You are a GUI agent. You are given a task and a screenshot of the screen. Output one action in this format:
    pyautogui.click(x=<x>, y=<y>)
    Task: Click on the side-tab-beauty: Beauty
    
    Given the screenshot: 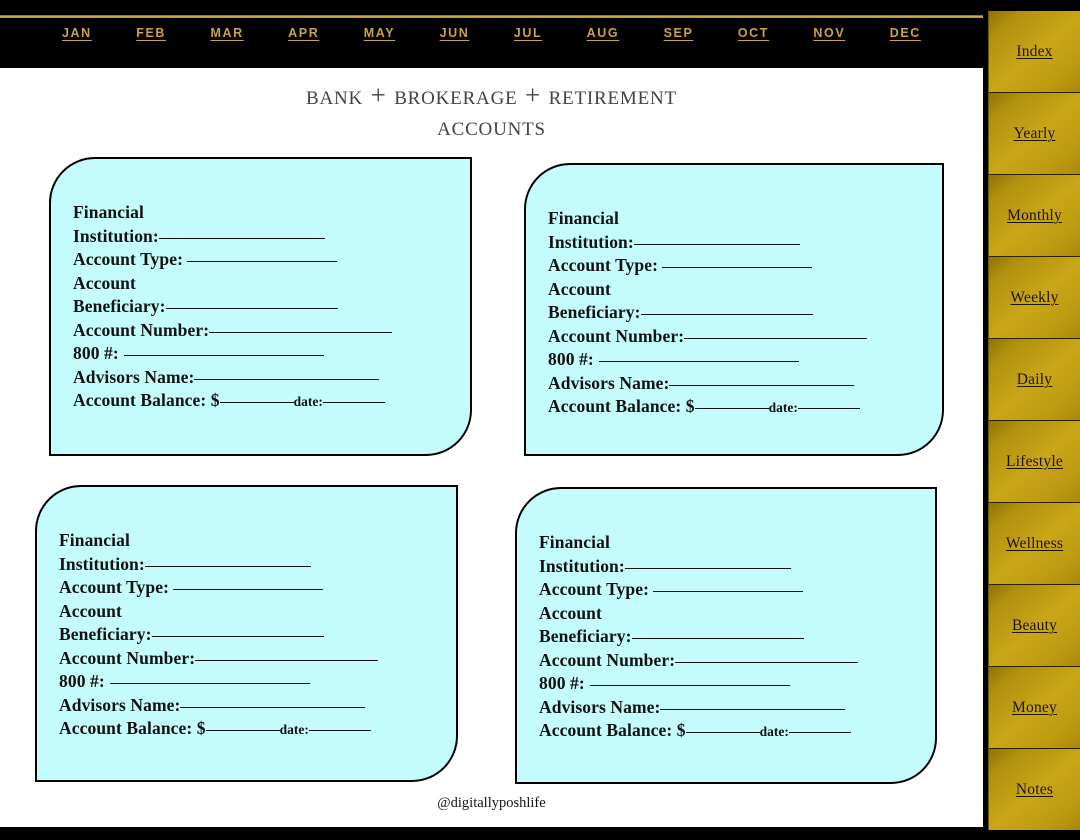 What is the action you would take?
    pyautogui.click(x=1034, y=625)
    